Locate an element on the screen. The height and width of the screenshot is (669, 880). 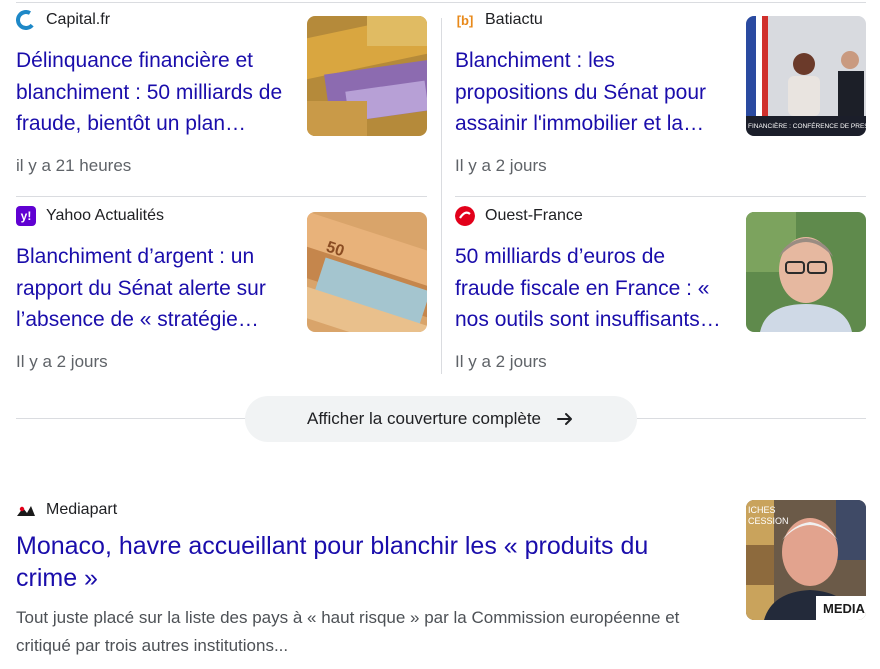
arrow-right-icon is located at coordinates (565, 419).